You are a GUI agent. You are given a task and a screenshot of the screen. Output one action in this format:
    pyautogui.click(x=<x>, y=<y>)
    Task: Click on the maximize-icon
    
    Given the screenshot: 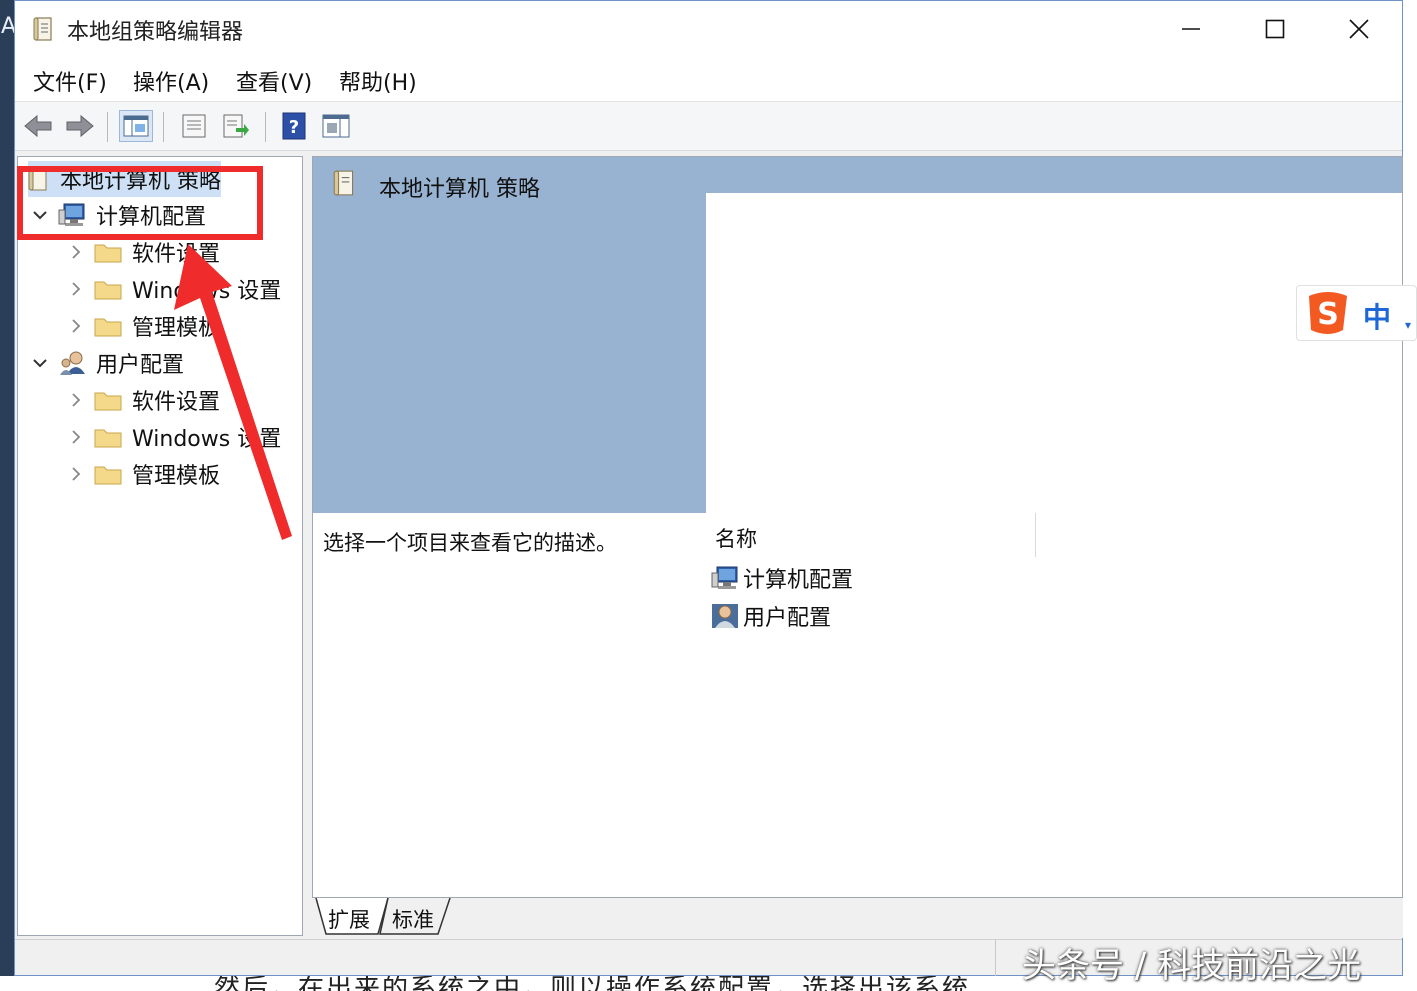 What is the action you would take?
    pyautogui.click(x=1275, y=29)
    